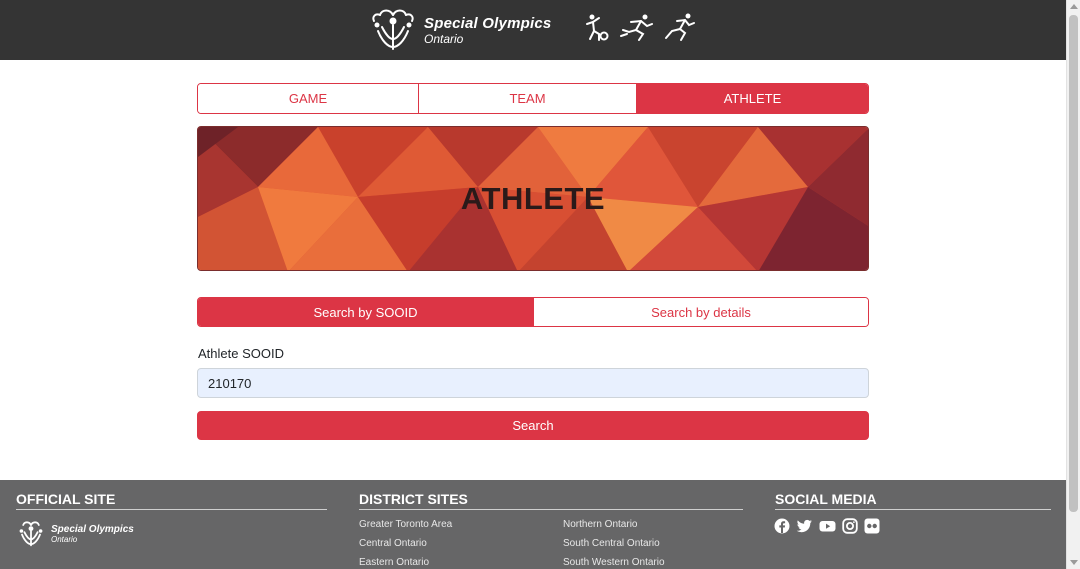 The image size is (1080, 569). What do you see at coordinates (680, 27) in the screenshot?
I see `sprinter-icon` at bounding box center [680, 27].